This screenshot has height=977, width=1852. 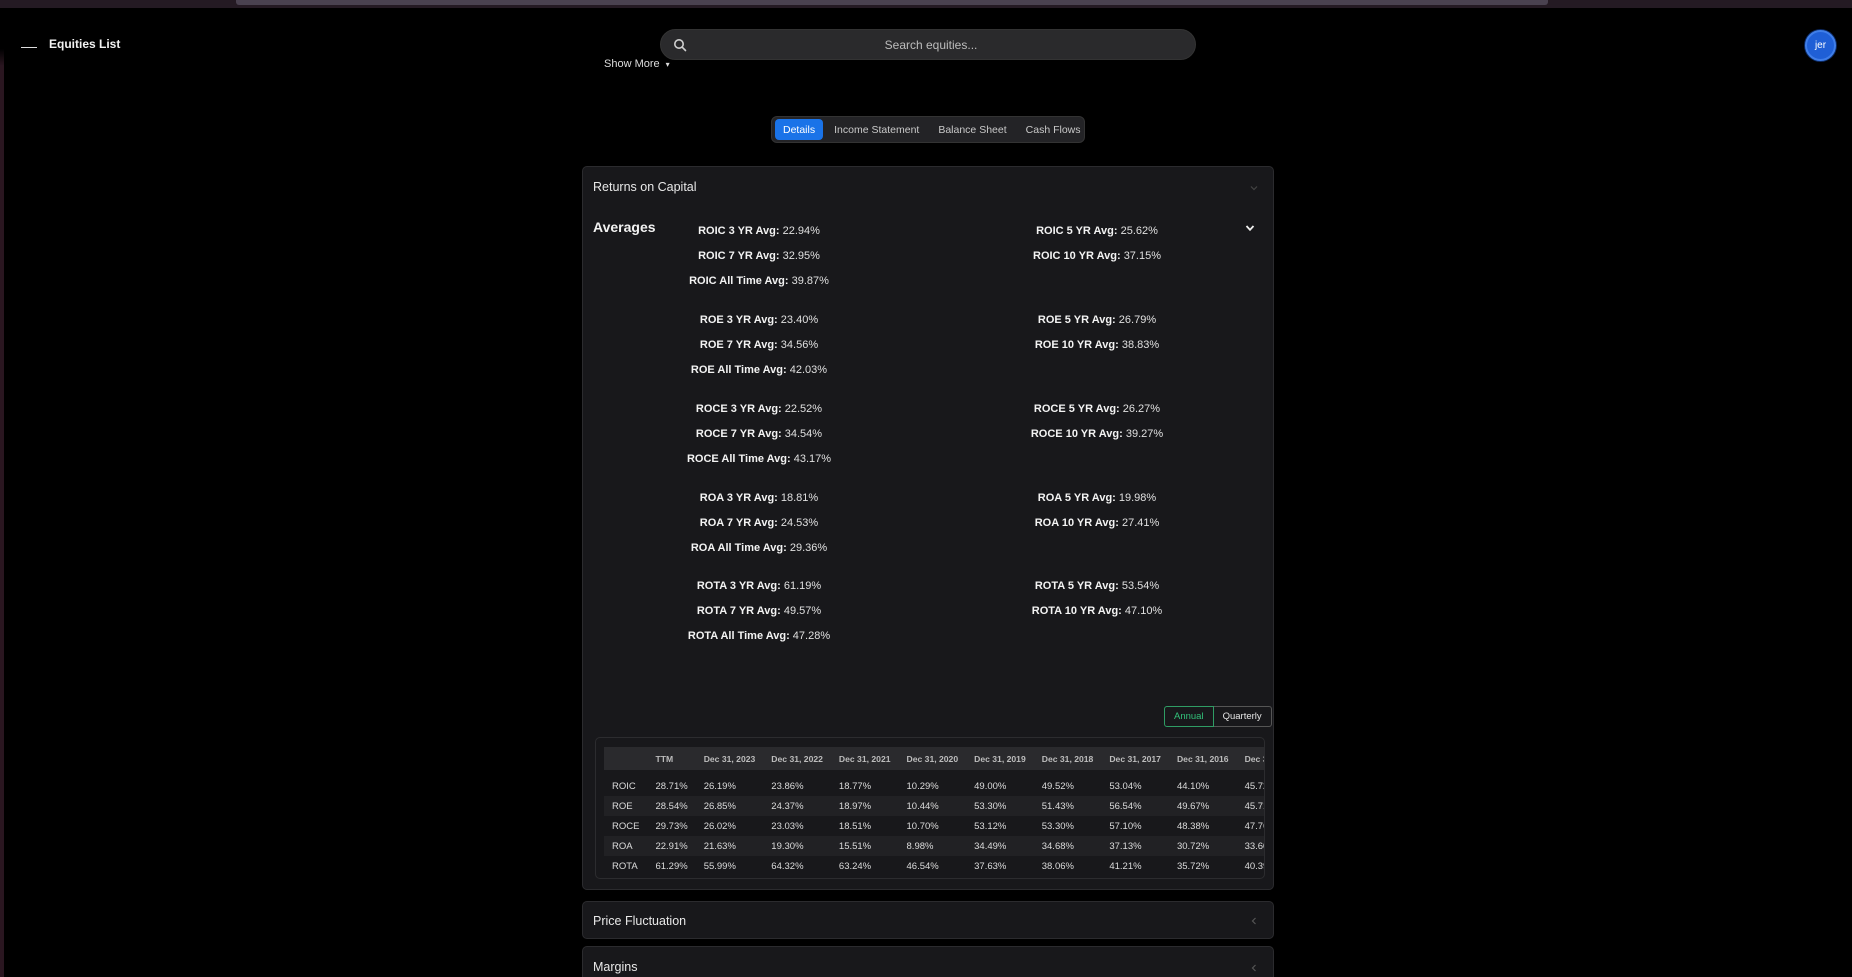 I want to click on row-label: ROTA, so click(x=625, y=866).